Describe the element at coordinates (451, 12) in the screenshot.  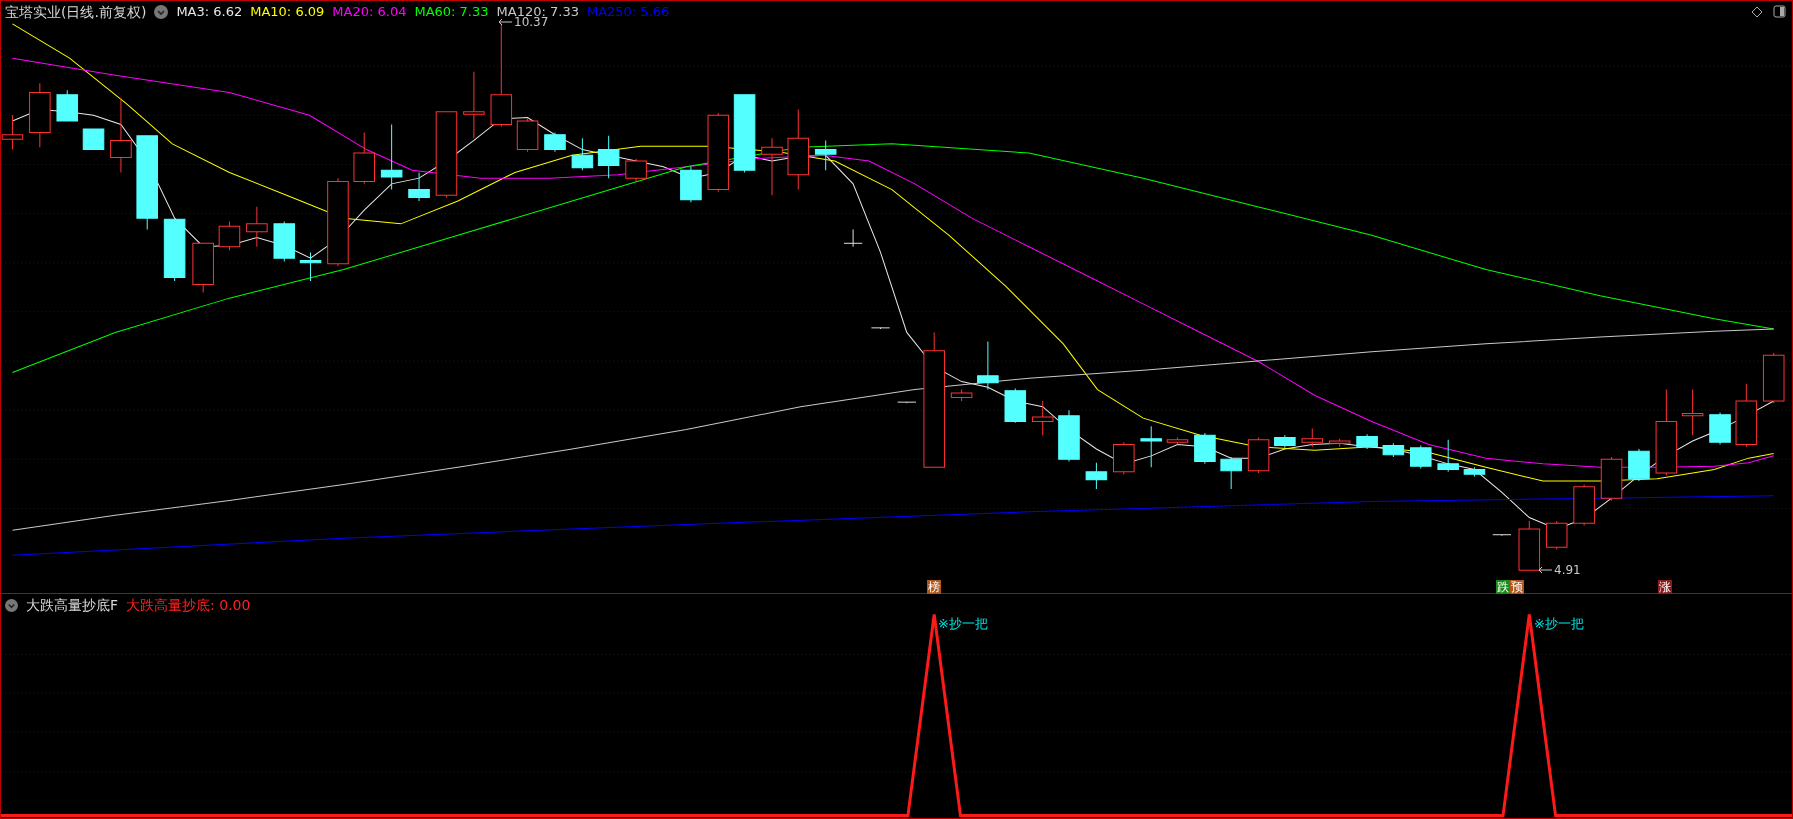
I see `indicator-value: MA60: 7.33` at that location.